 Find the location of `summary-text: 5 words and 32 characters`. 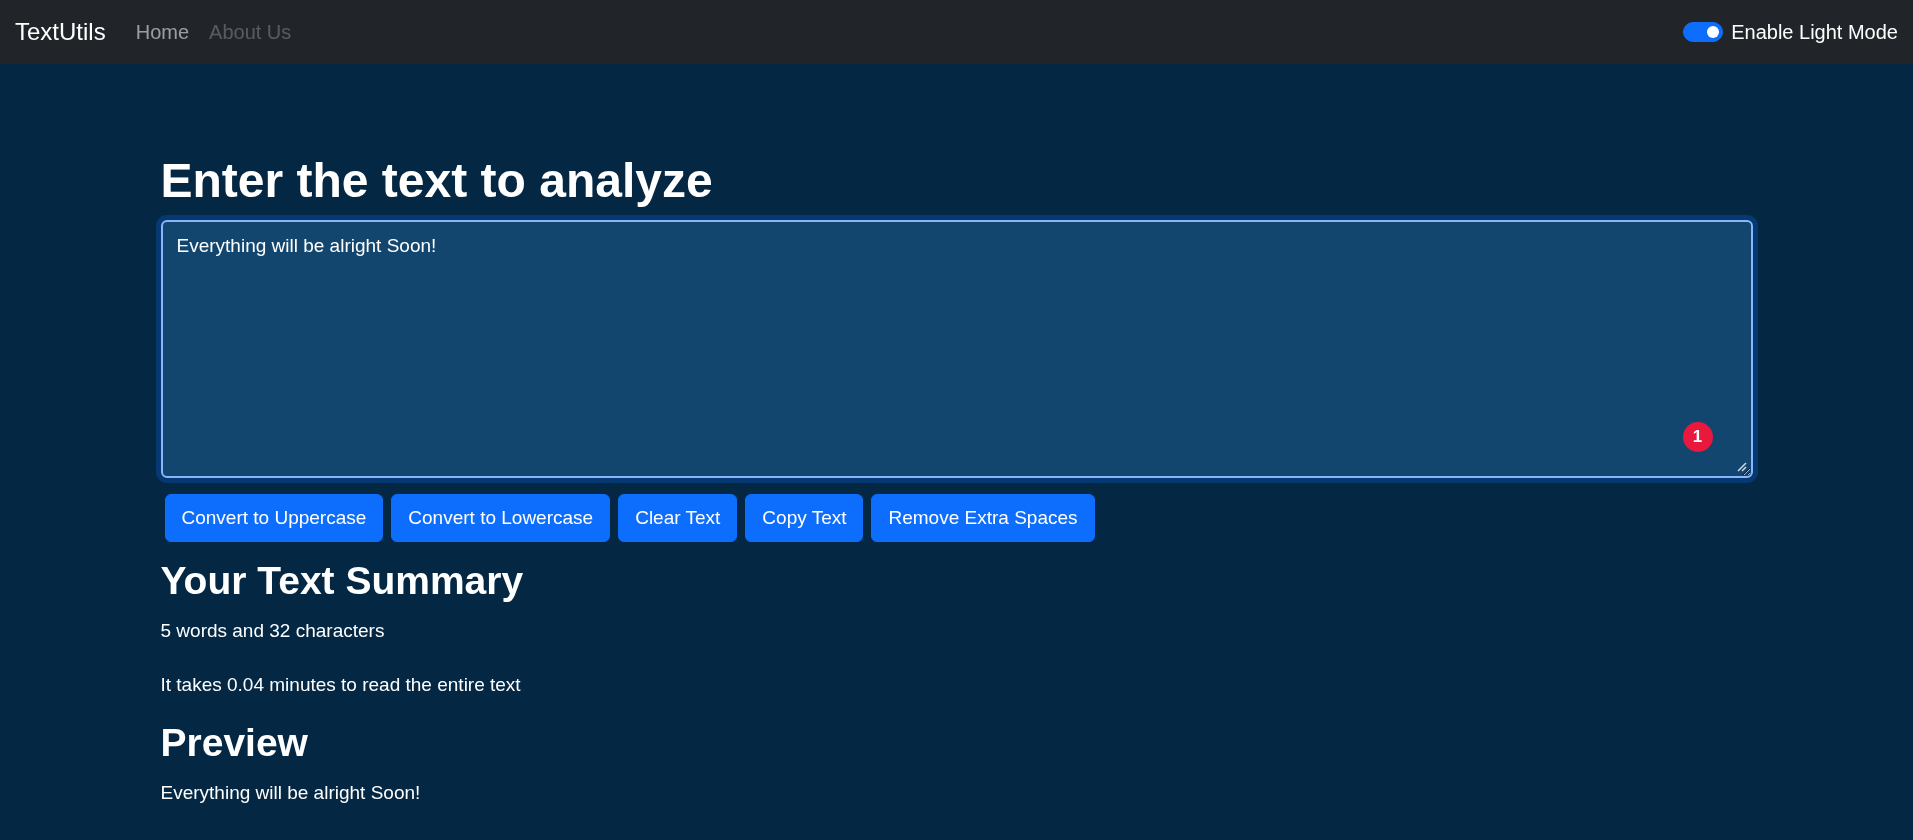

summary-text: 5 words and 32 characters is located at coordinates (273, 630).